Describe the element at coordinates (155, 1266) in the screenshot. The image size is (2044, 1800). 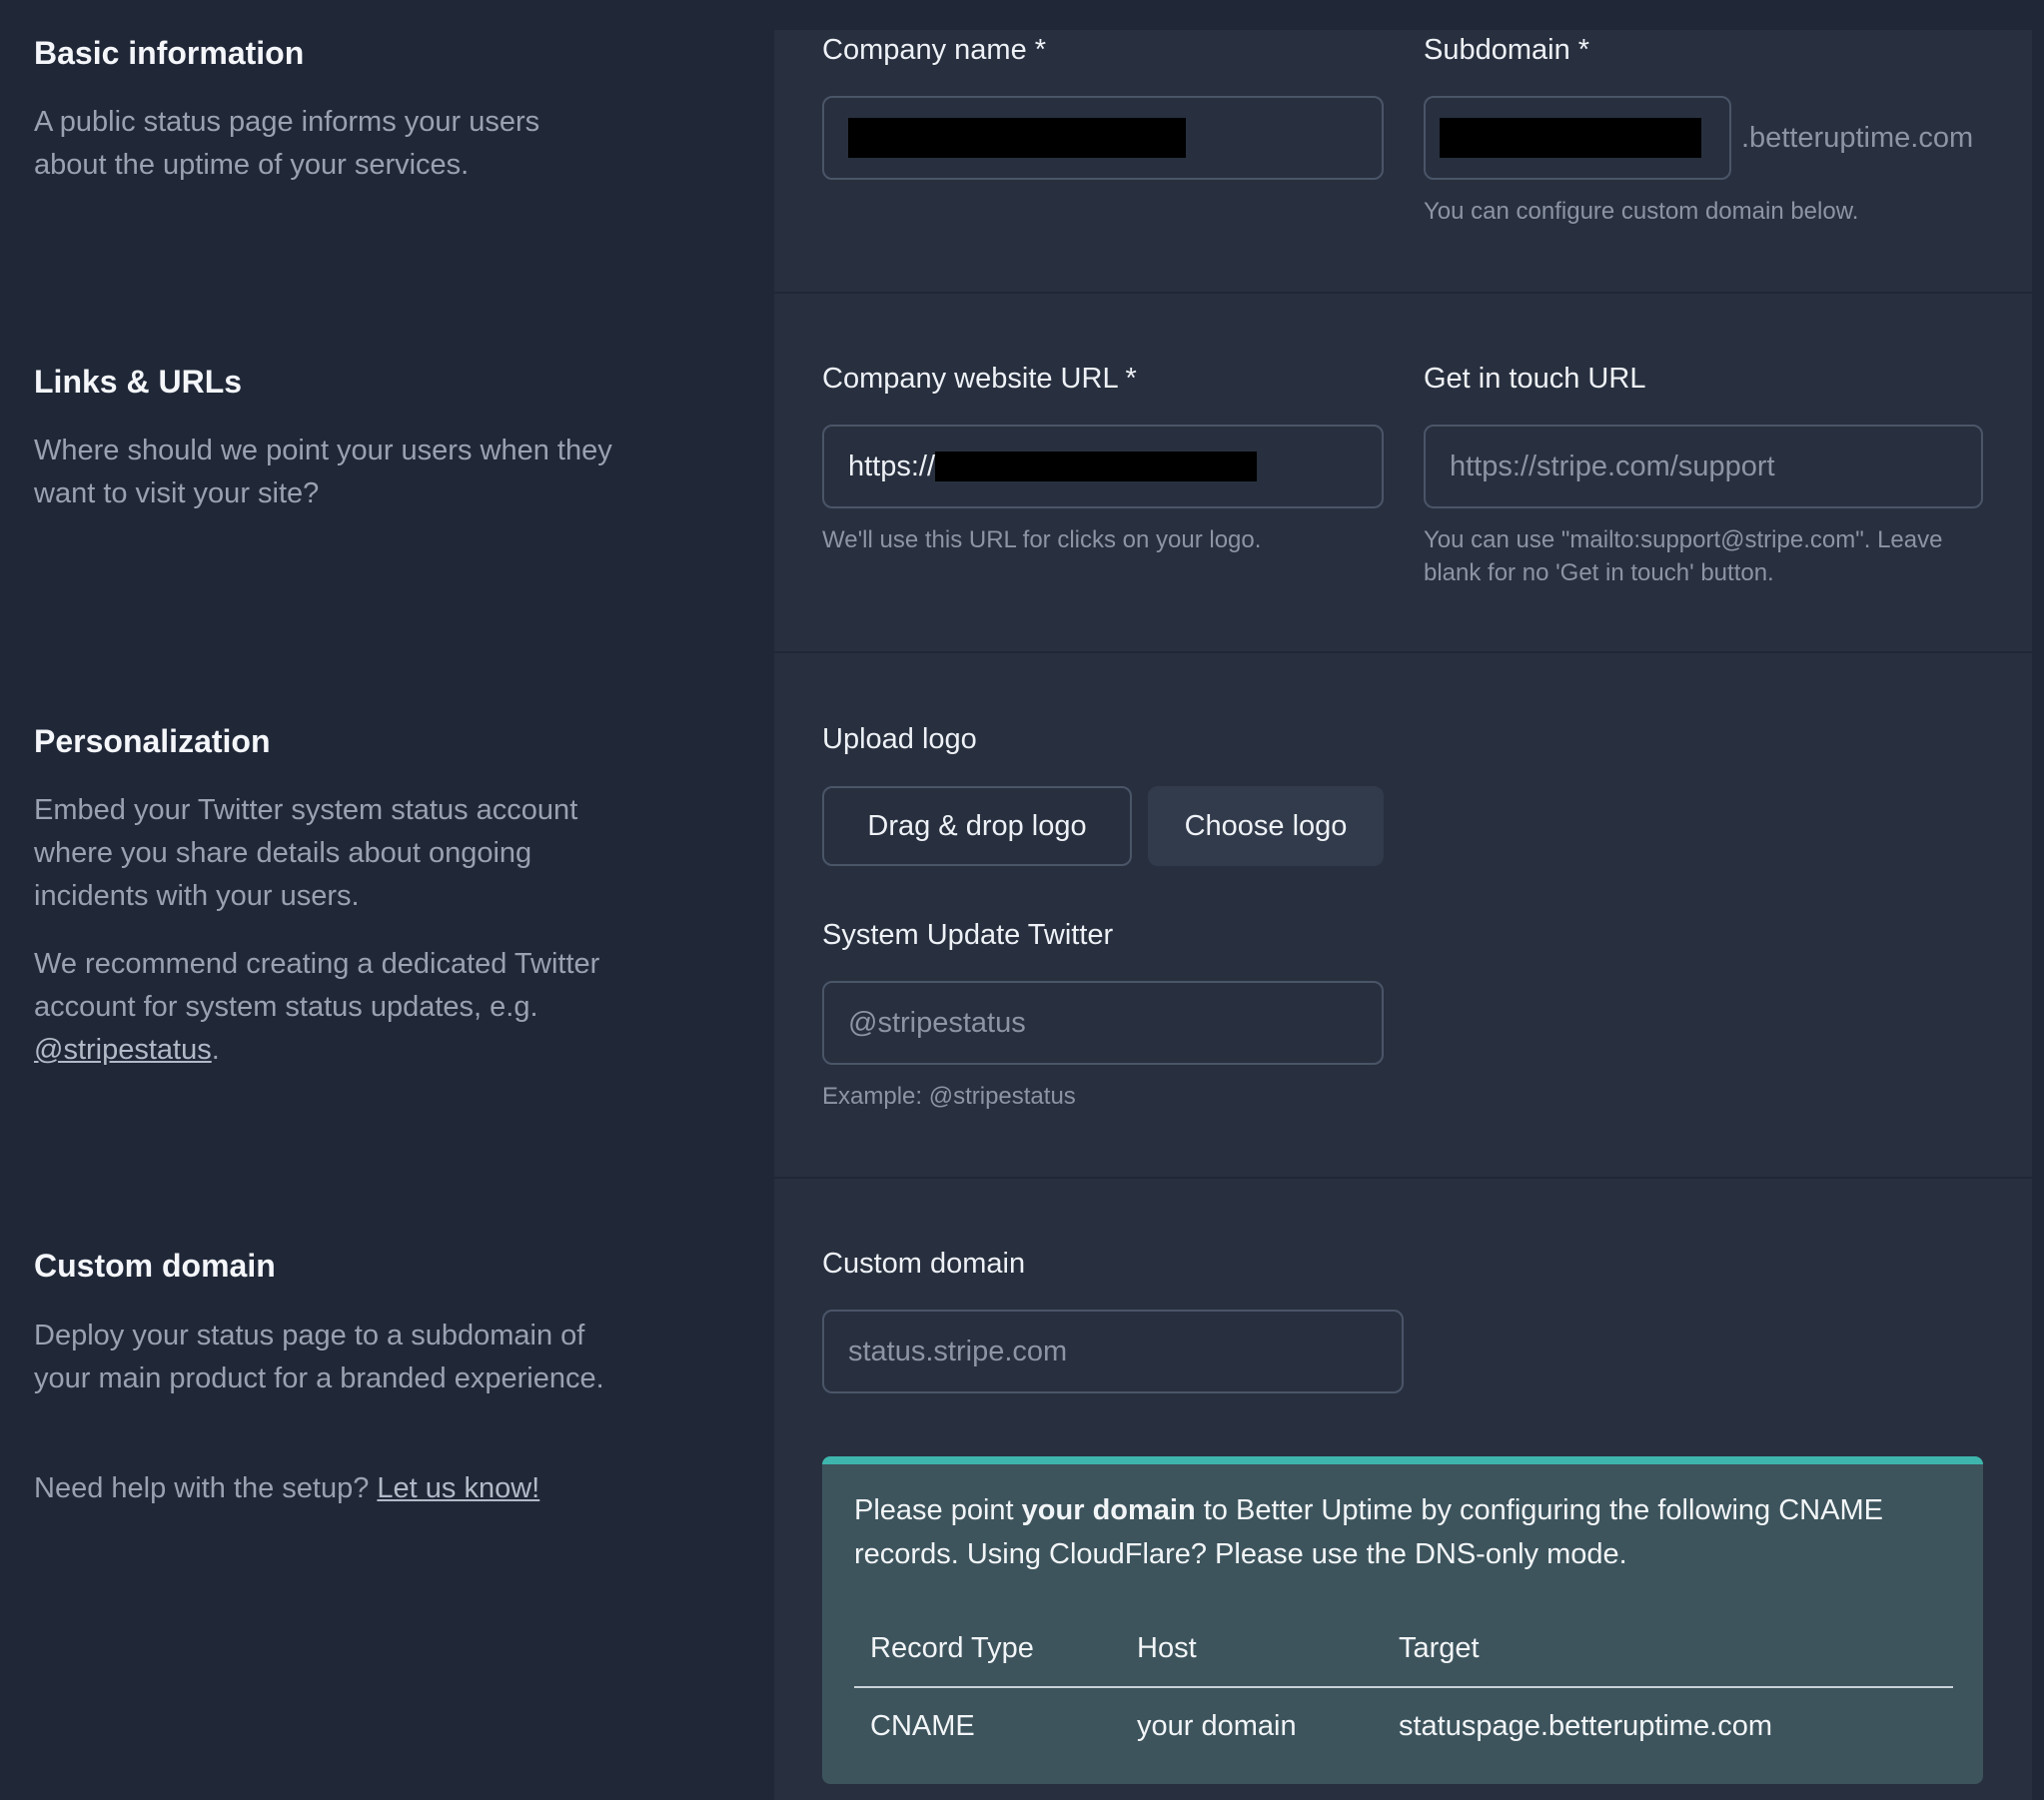
I see `custom-domain-title: Custom domain` at that location.